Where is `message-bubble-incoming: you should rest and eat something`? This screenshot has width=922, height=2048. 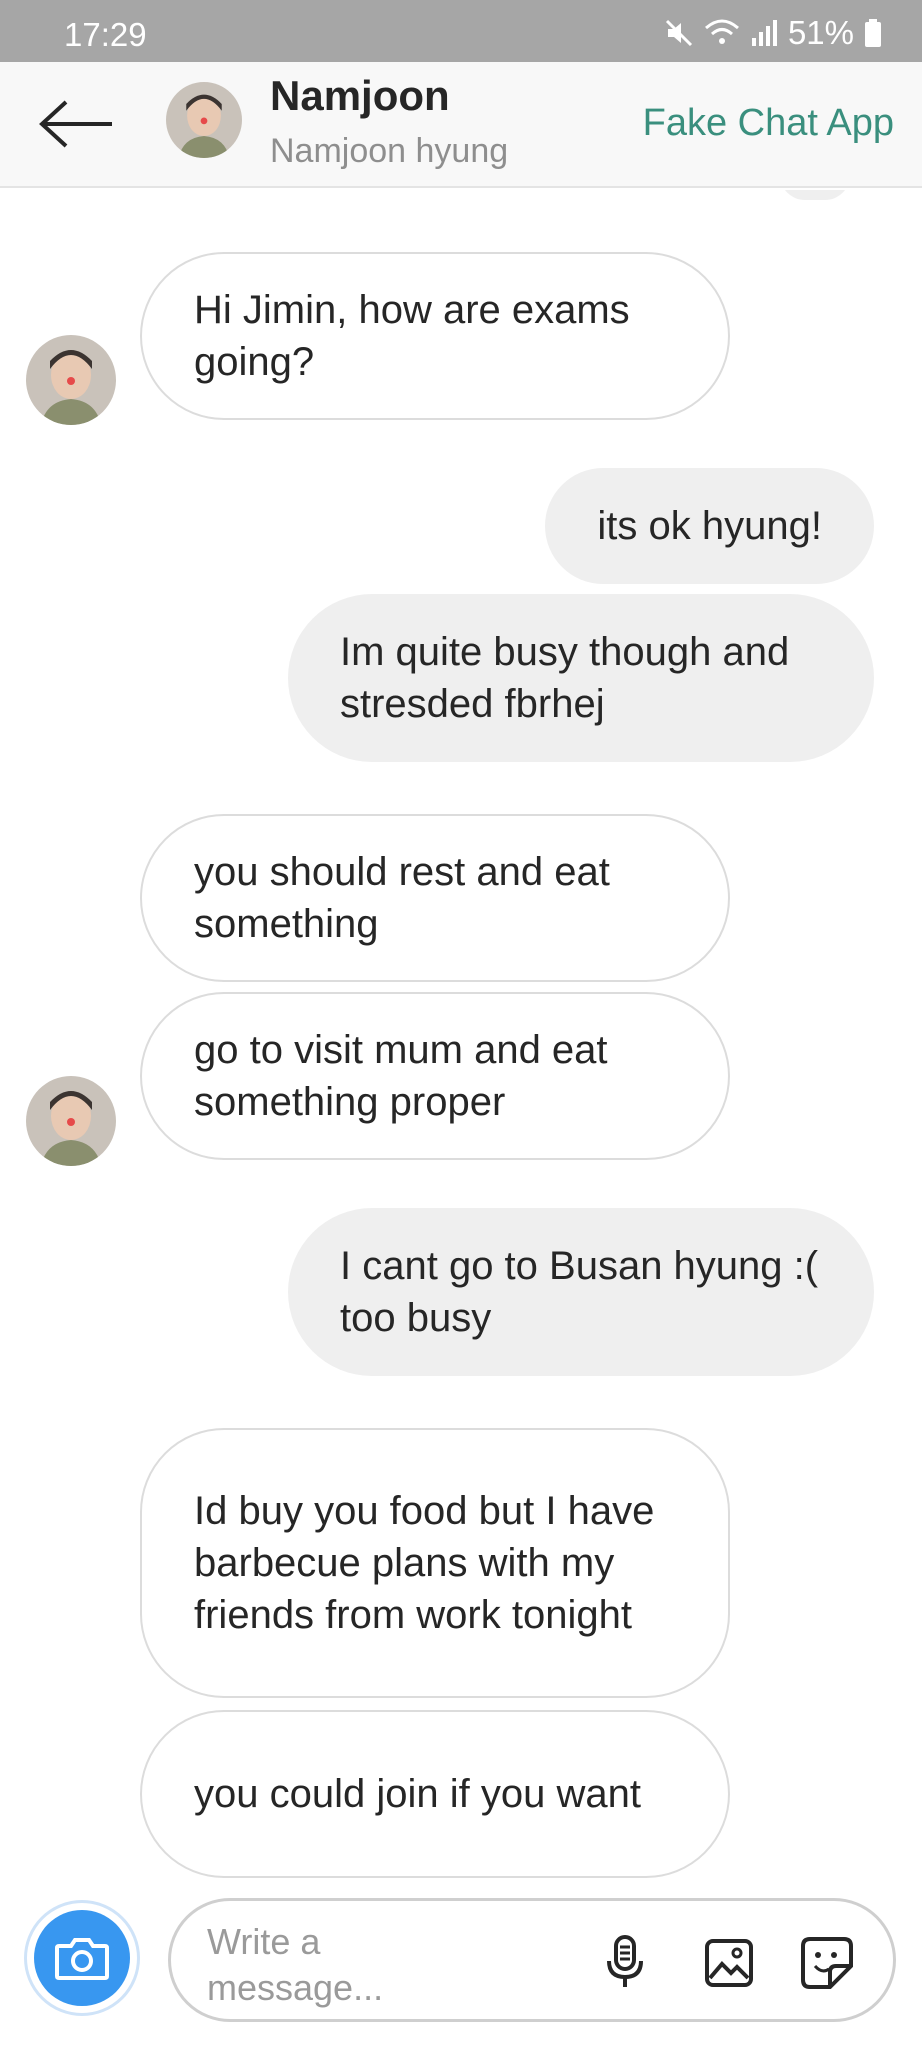
message-bubble-incoming: you should rest and eat something is located at coordinates (435, 898).